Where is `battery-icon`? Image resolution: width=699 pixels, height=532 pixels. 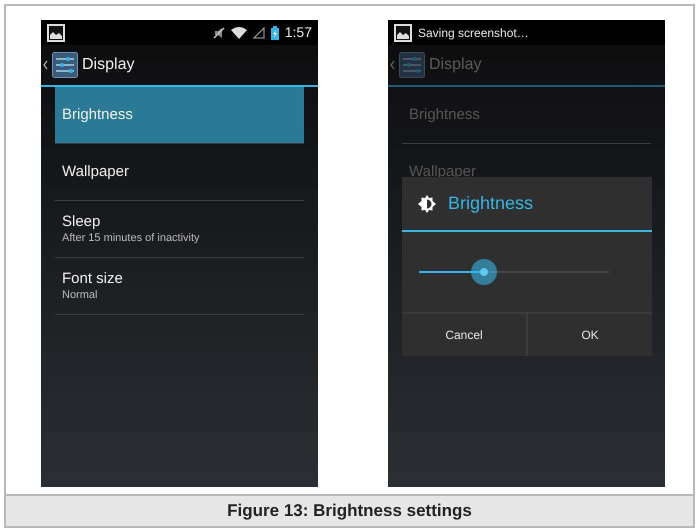
battery-icon is located at coordinates (274, 33).